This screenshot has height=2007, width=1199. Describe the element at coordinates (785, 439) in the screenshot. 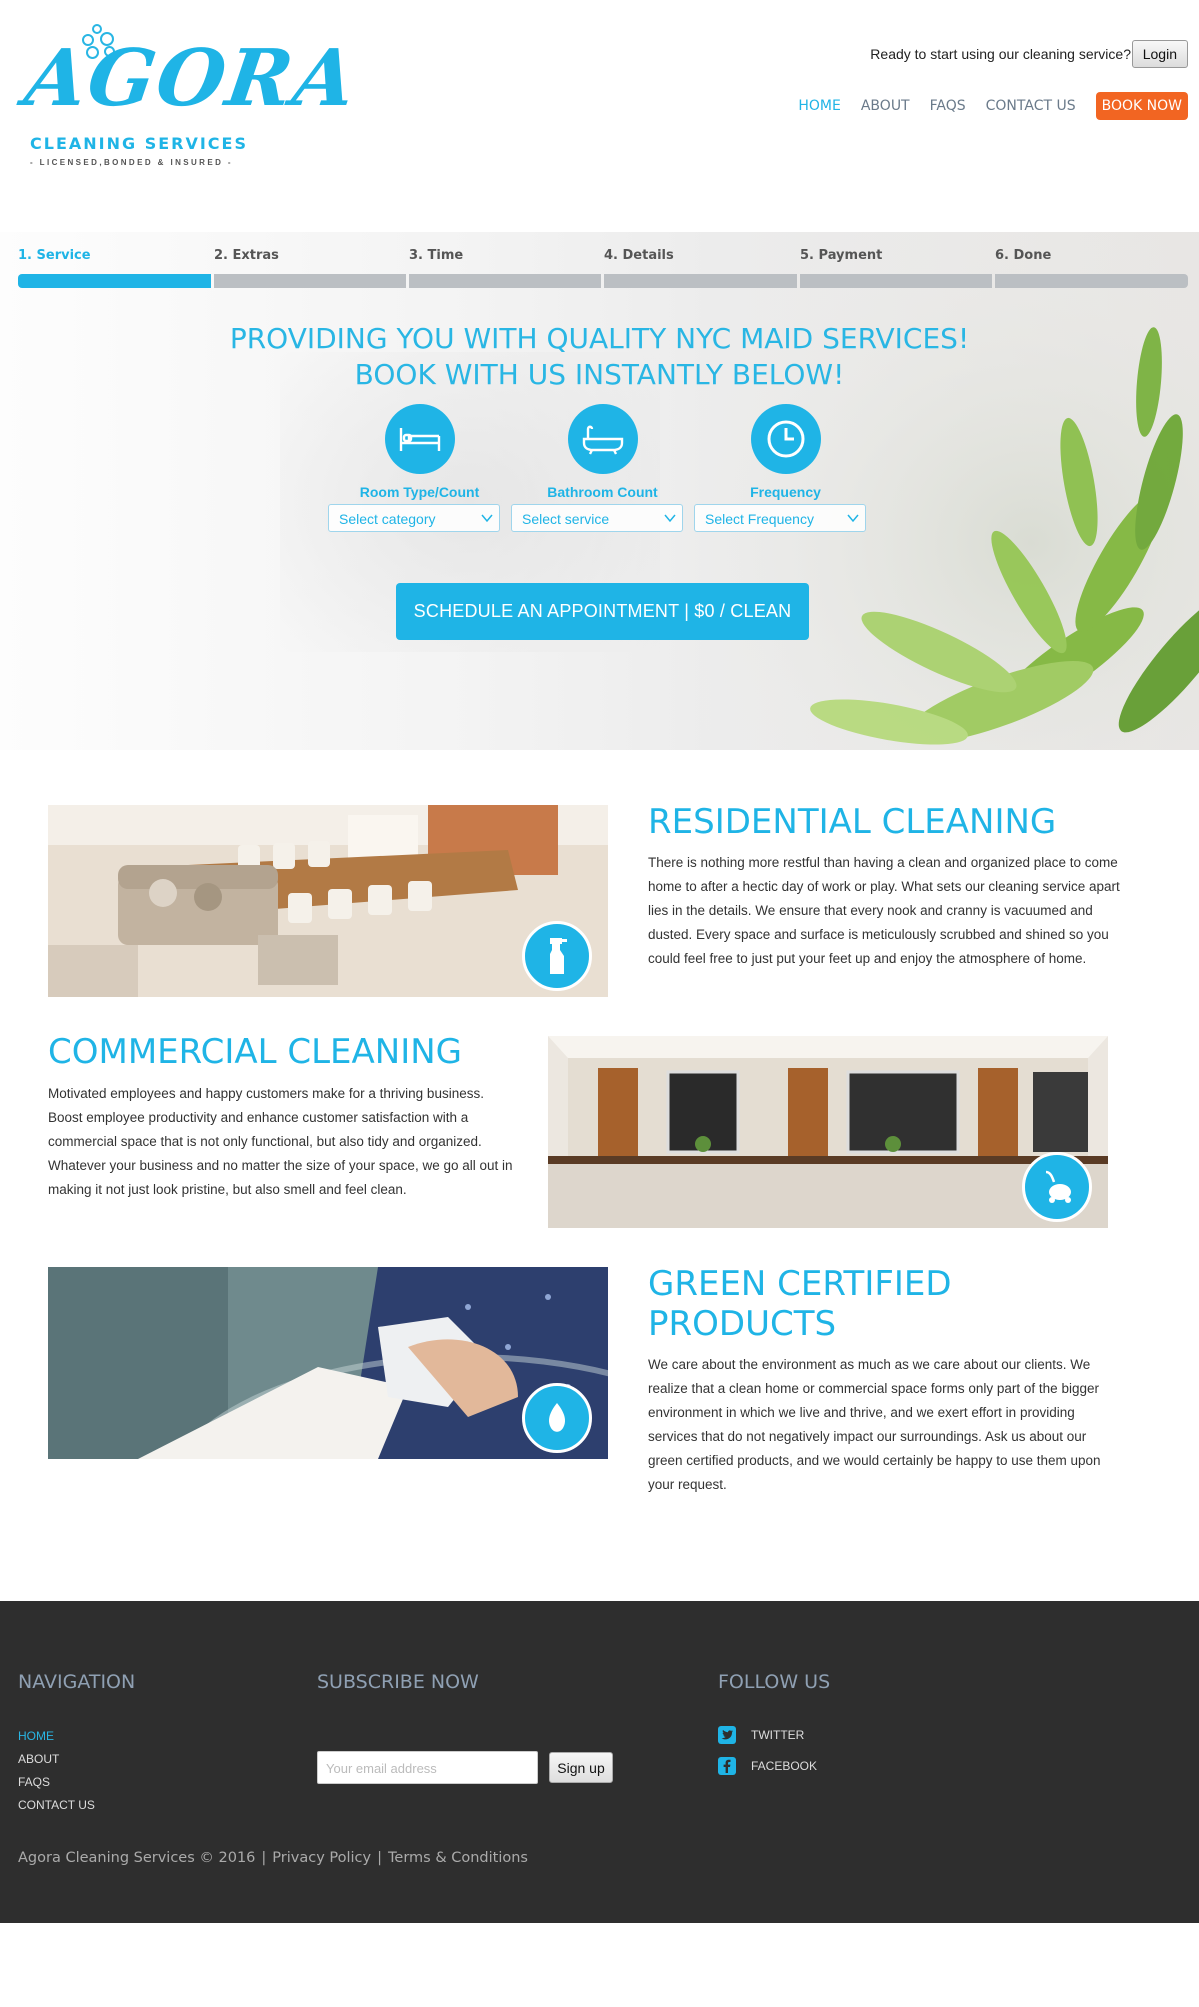

I see `clock-icon` at that location.